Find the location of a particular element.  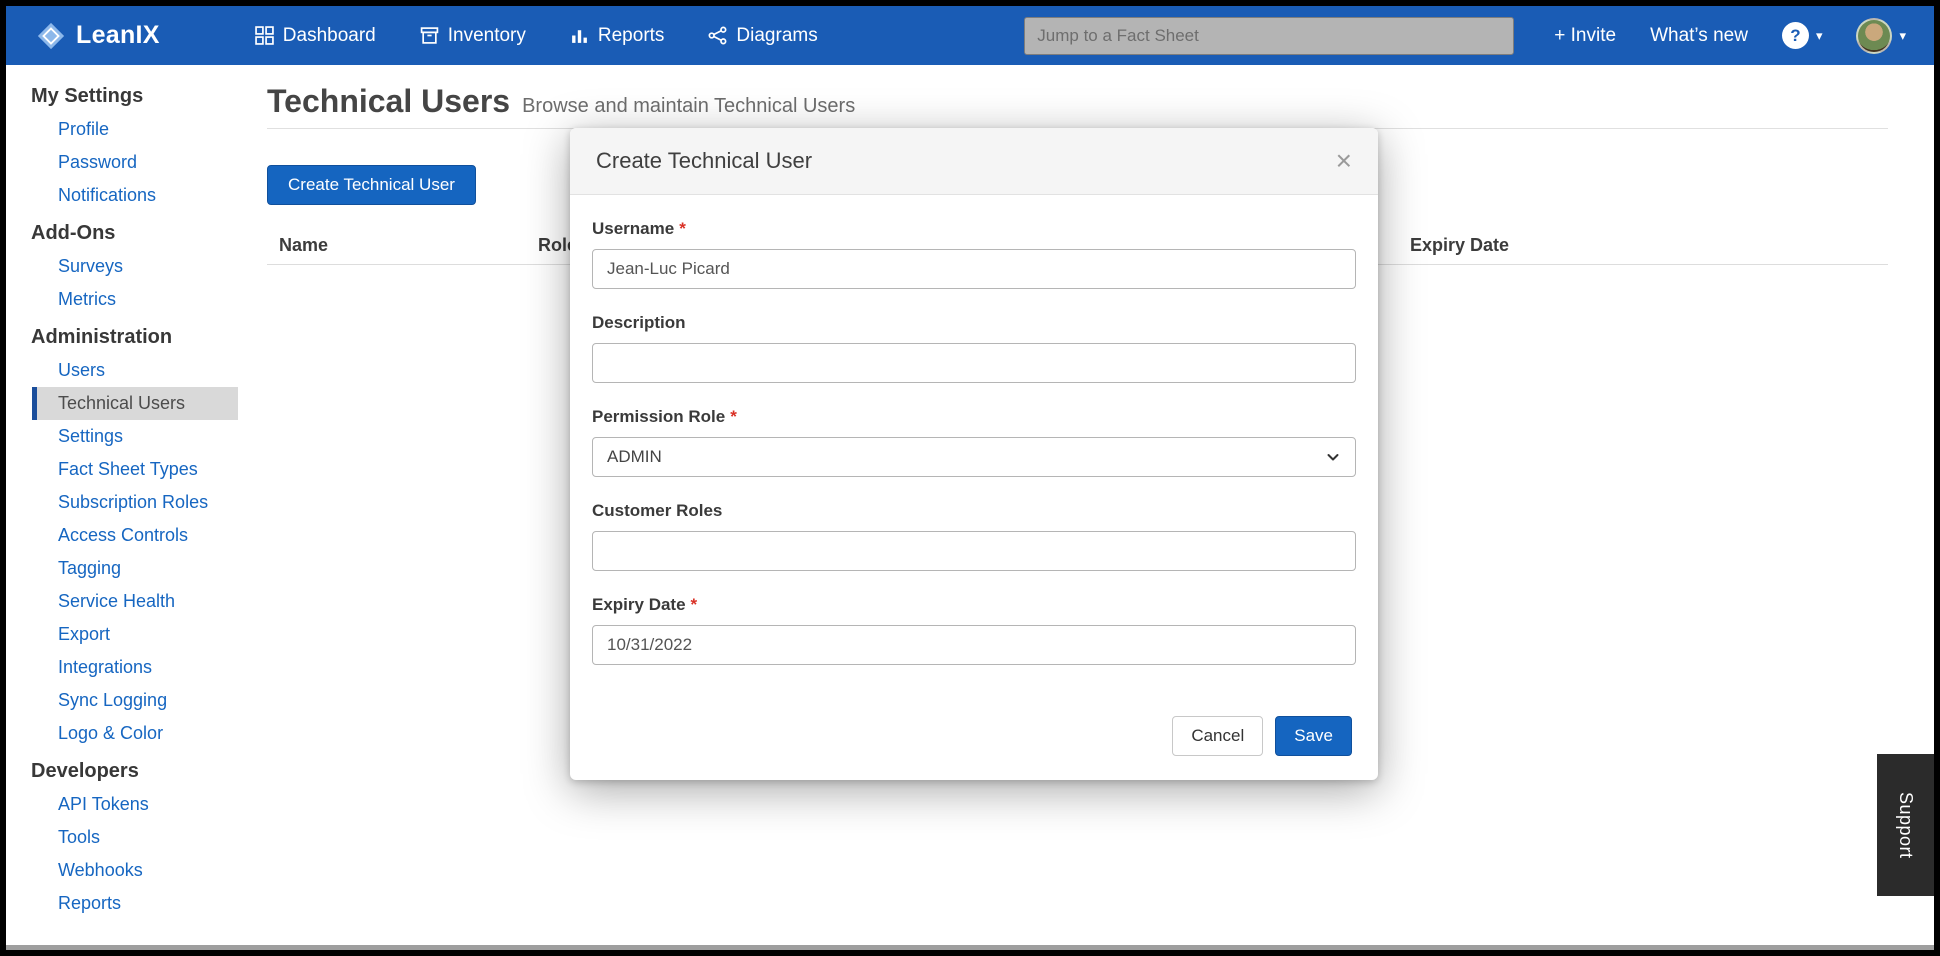

leanix-diamond-icon is located at coordinates (51, 35).